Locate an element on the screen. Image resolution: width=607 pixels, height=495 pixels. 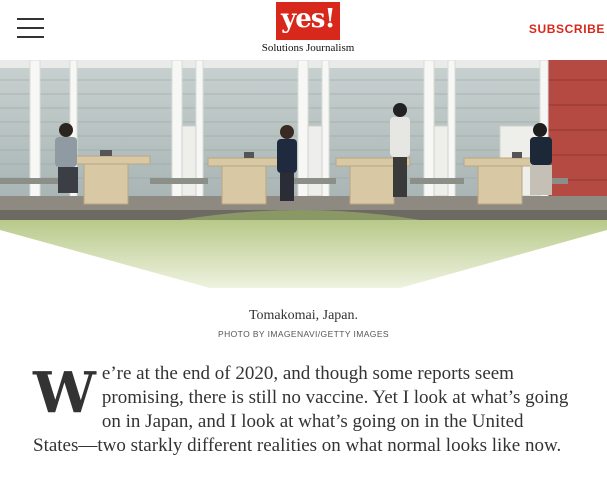
logo-mark: yes! is located at coordinates (308, 21).